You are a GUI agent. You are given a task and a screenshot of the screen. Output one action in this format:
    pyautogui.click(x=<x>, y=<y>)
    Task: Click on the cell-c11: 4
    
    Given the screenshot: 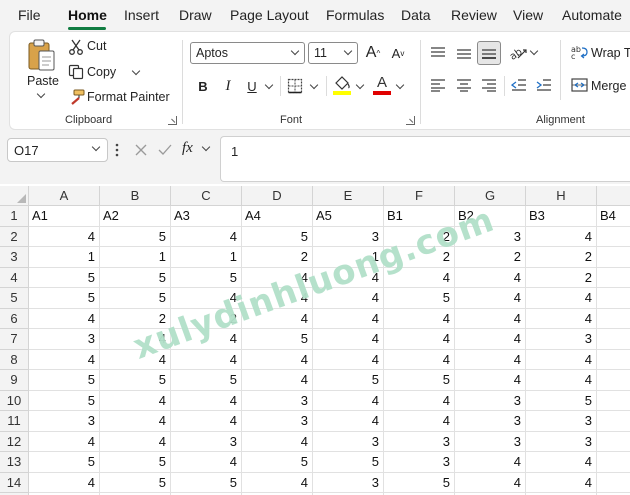 What is the action you would take?
    pyautogui.click(x=206, y=421)
    